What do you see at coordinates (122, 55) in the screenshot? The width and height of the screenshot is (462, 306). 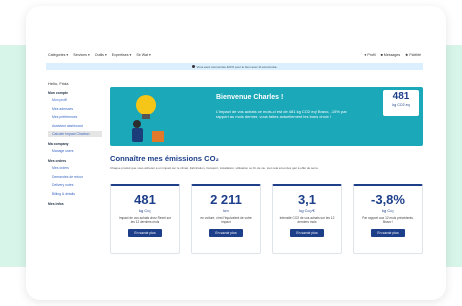 I see `nav-expertises: Expertises ▾` at bounding box center [122, 55].